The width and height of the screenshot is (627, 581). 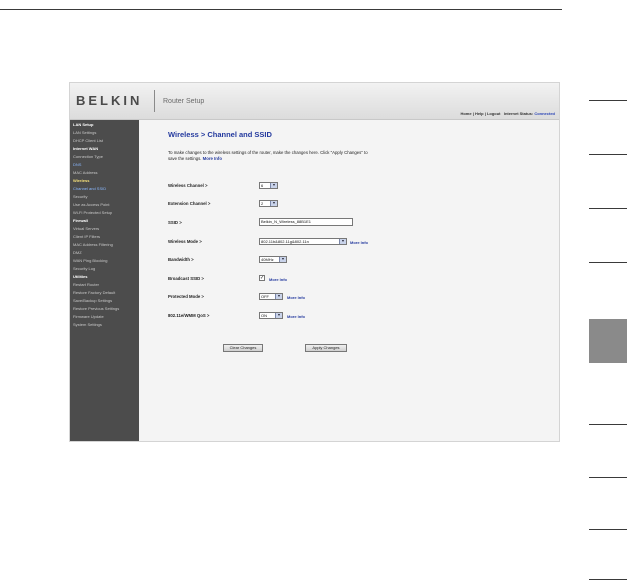 What do you see at coordinates (91, 205) in the screenshot?
I see `sidebar-item-access-point: Use as Access Point` at bounding box center [91, 205].